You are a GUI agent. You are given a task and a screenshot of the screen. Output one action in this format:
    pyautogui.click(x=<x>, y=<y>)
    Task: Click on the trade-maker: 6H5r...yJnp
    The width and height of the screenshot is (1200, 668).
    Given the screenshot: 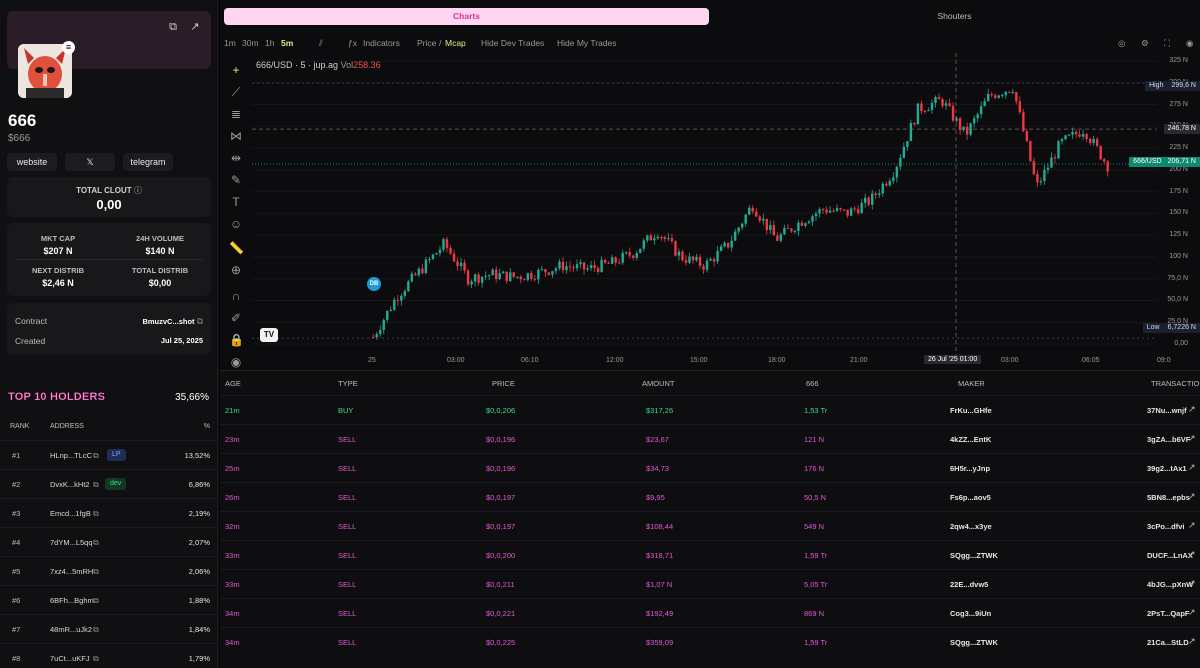 What is the action you would take?
    pyautogui.click(x=970, y=468)
    